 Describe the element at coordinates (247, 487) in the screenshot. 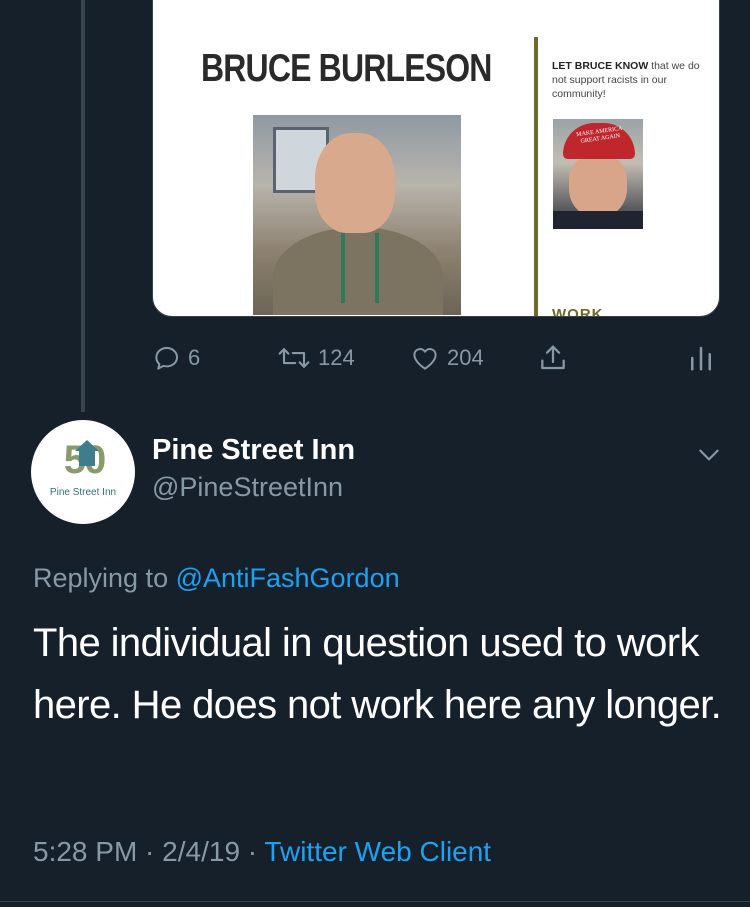

I see `user-handle: @PineStreetInn` at that location.